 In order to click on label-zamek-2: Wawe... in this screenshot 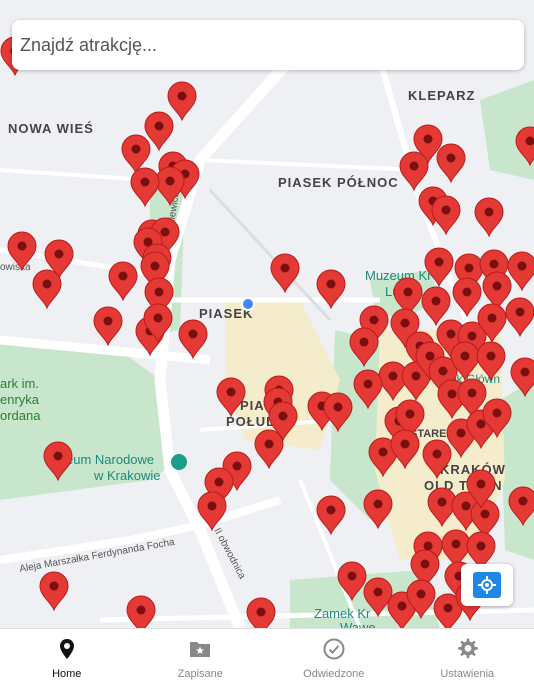, I will do `click(363, 624)`.